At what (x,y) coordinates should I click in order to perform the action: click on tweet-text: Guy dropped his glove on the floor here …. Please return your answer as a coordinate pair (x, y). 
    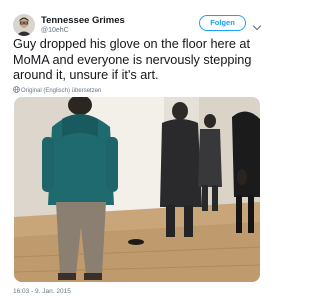
    Looking at the image, I should click on (142, 60).